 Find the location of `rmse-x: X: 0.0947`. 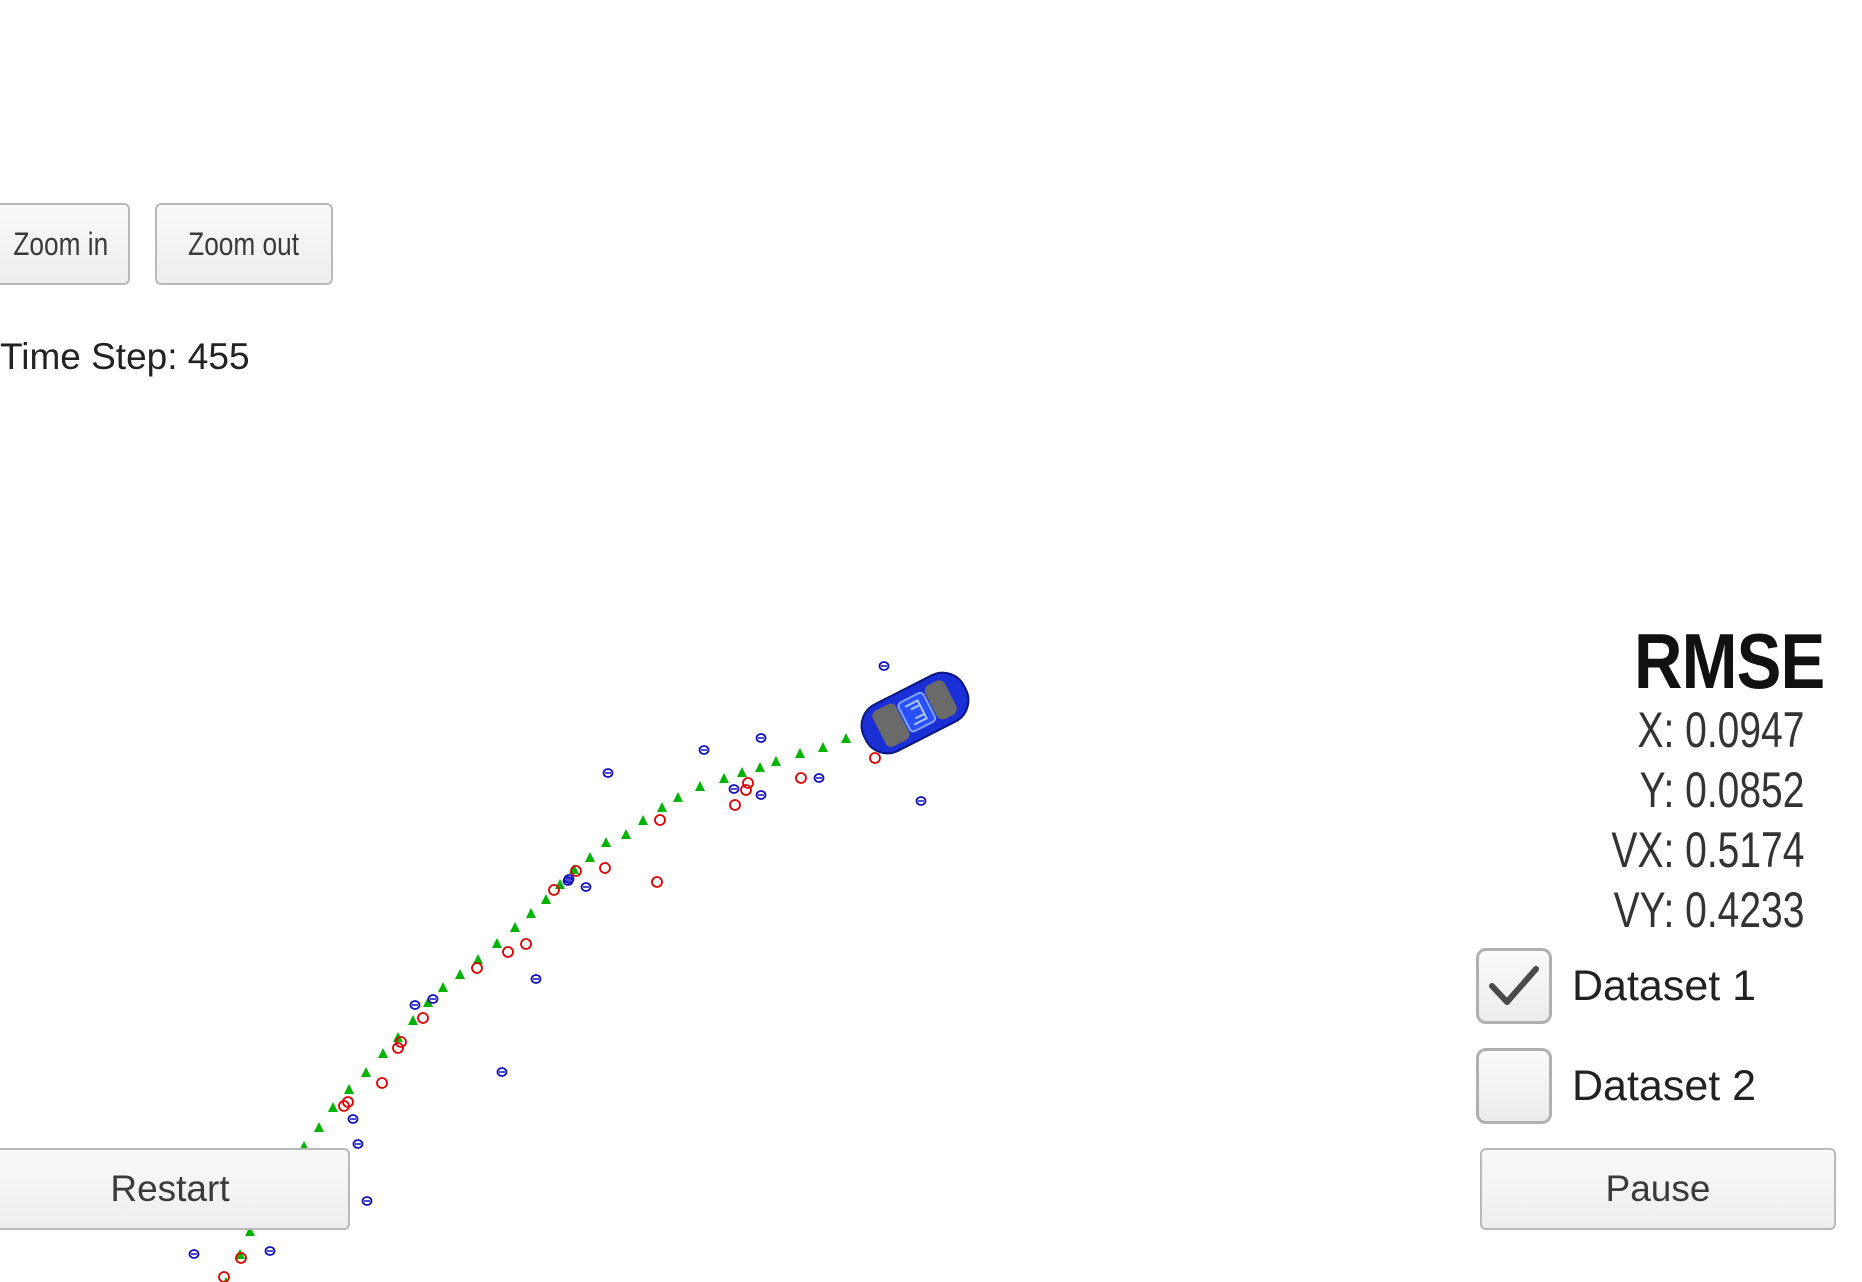

rmse-x: X: 0.0947 is located at coordinates (1720, 730).